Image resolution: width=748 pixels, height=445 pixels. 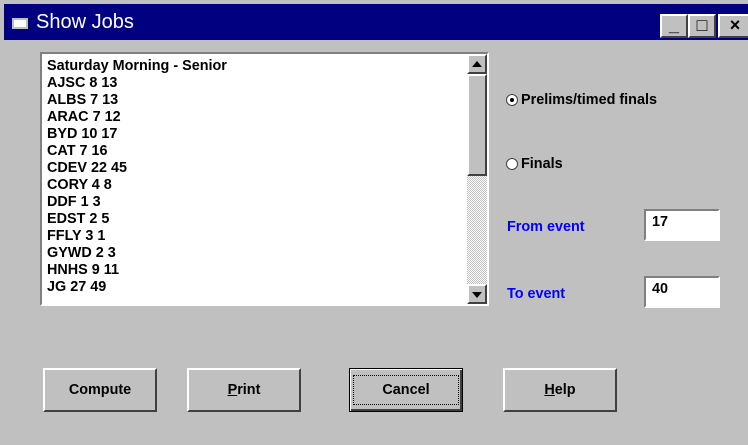 I want to click on app-icon, so click(x=20, y=22).